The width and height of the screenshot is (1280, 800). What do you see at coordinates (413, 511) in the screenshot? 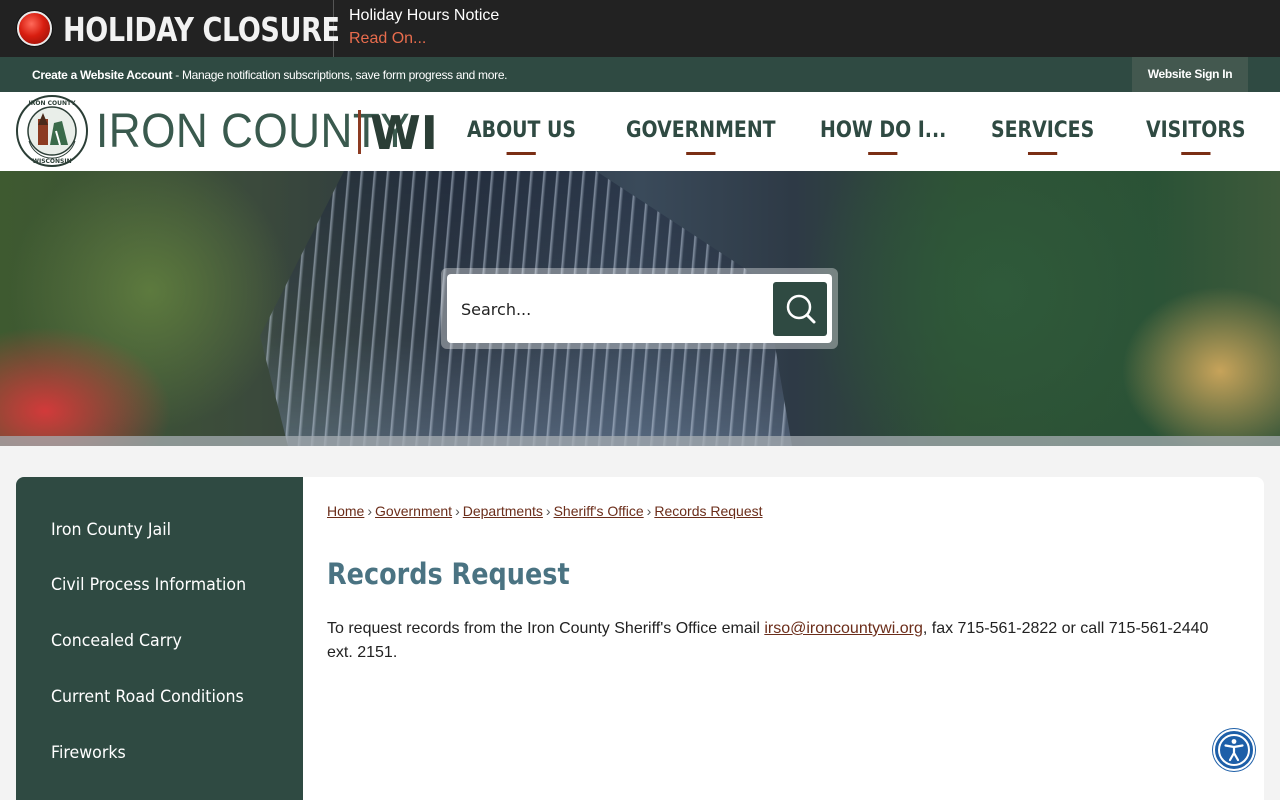
I see `breadcrumb-government: Government` at bounding box center [413, 511].